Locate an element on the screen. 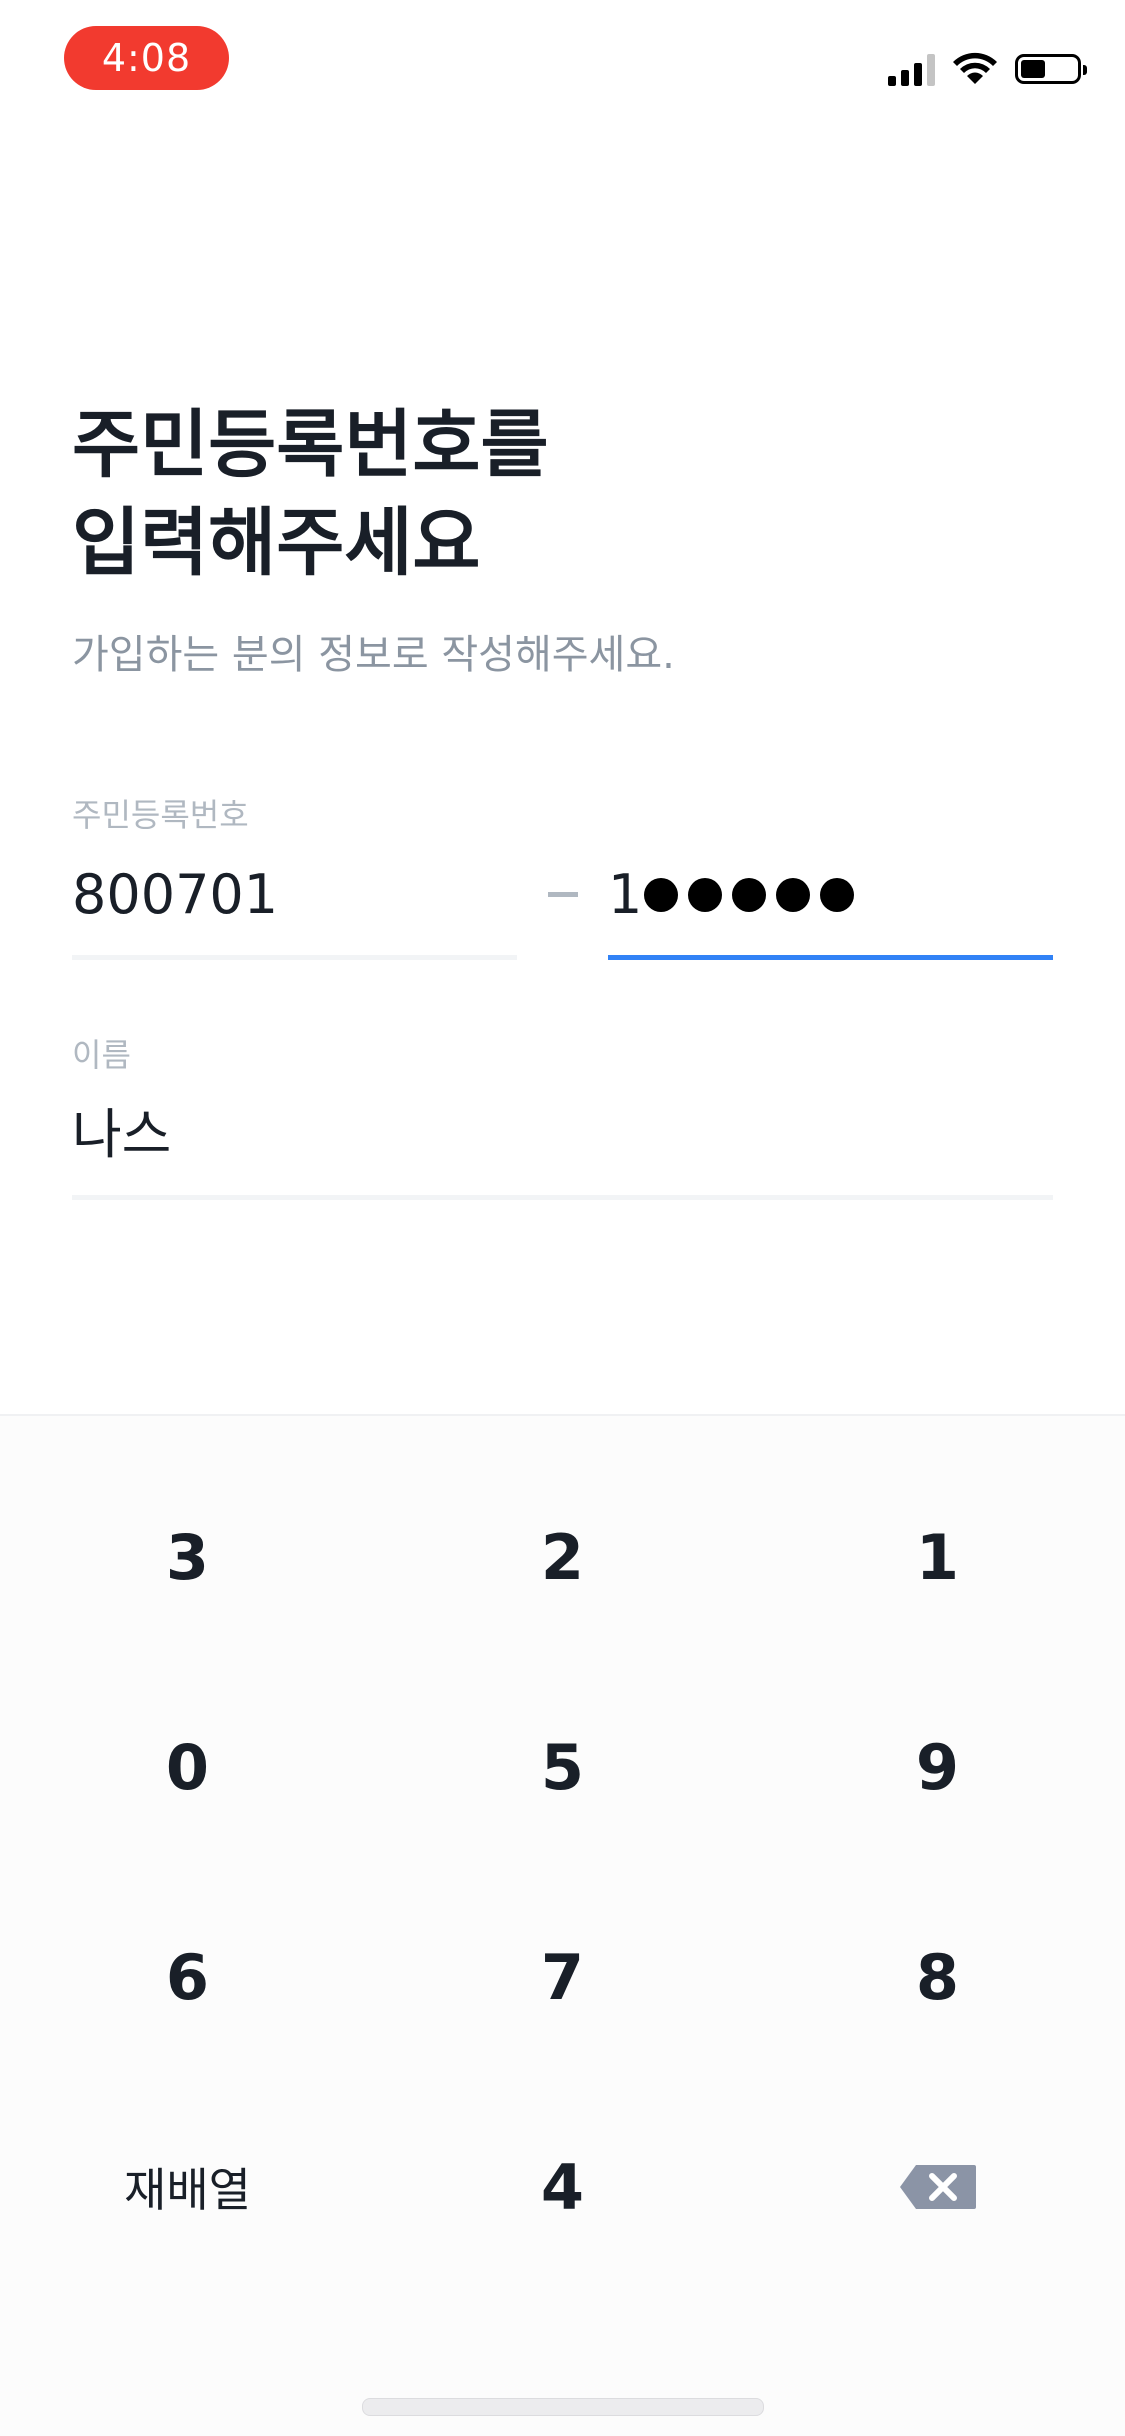  rrn-back-first-digit: 1 is located at coordinates (625, 894).